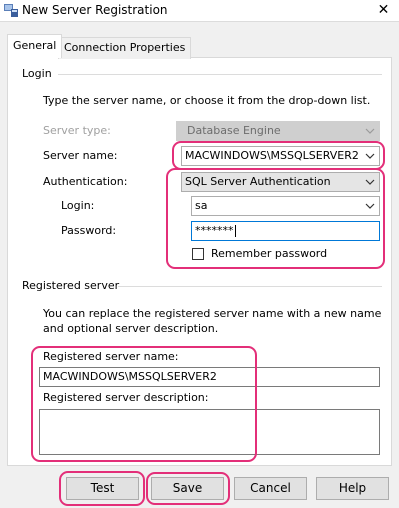 The width and height of the screenshot is (399, 508). What do you see at coordinates (78, 205) in the screenshot?
I see `login-label: Login:` at bounding box center [78, 205].